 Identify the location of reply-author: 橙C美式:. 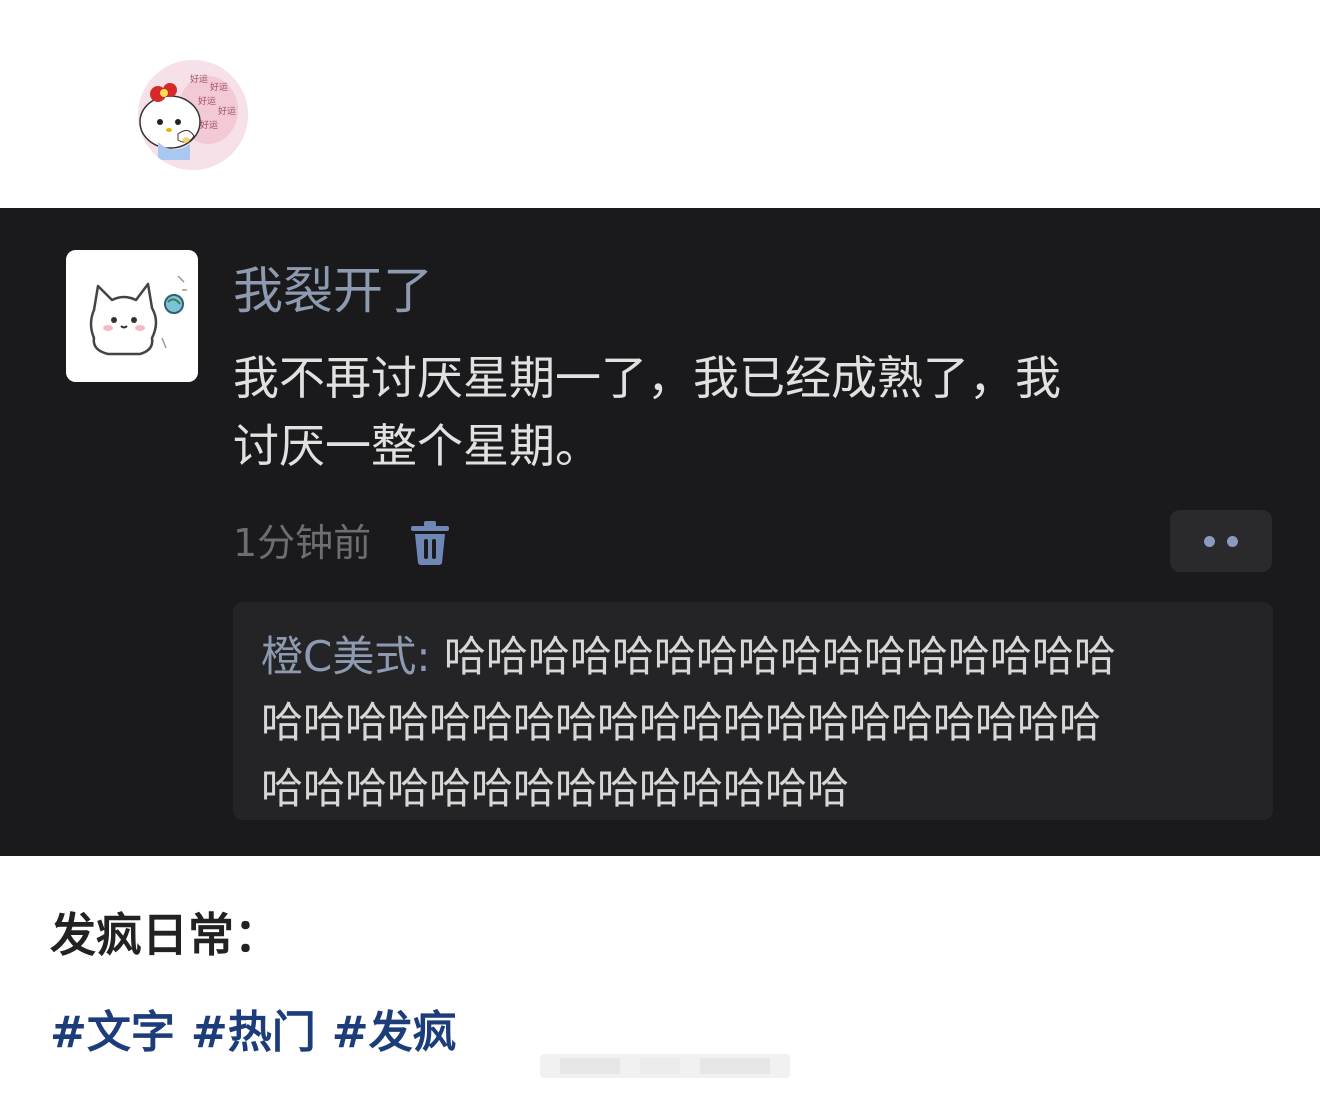
(345, 656).